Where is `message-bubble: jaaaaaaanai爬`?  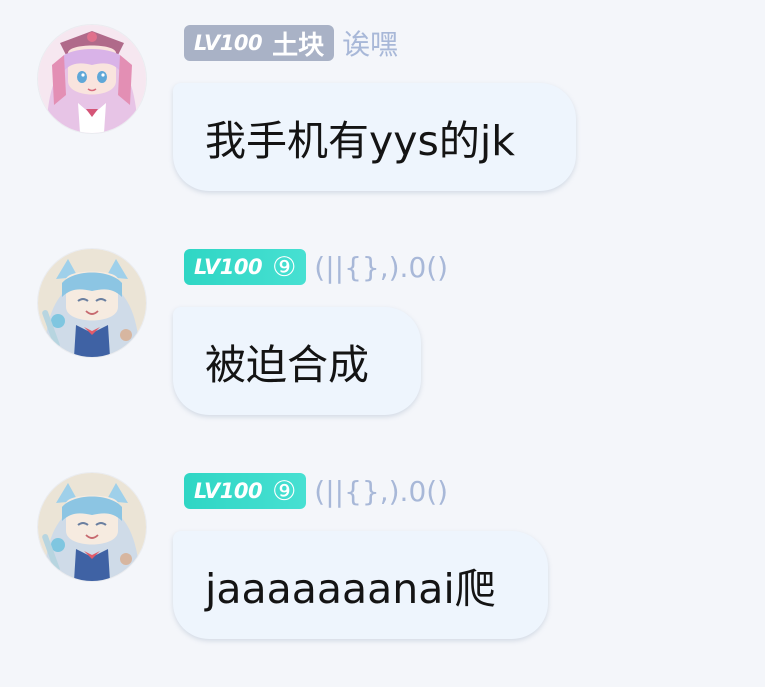
message-bubble: jaaaaaaanai爬 is located at coordinates (360, 585).